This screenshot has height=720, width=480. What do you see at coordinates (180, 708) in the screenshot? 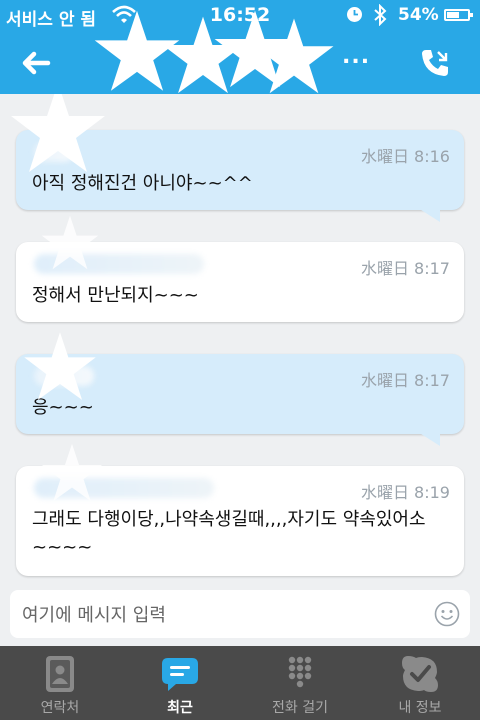
I see `tab-label: 최근` at bounding box center [180, 708].